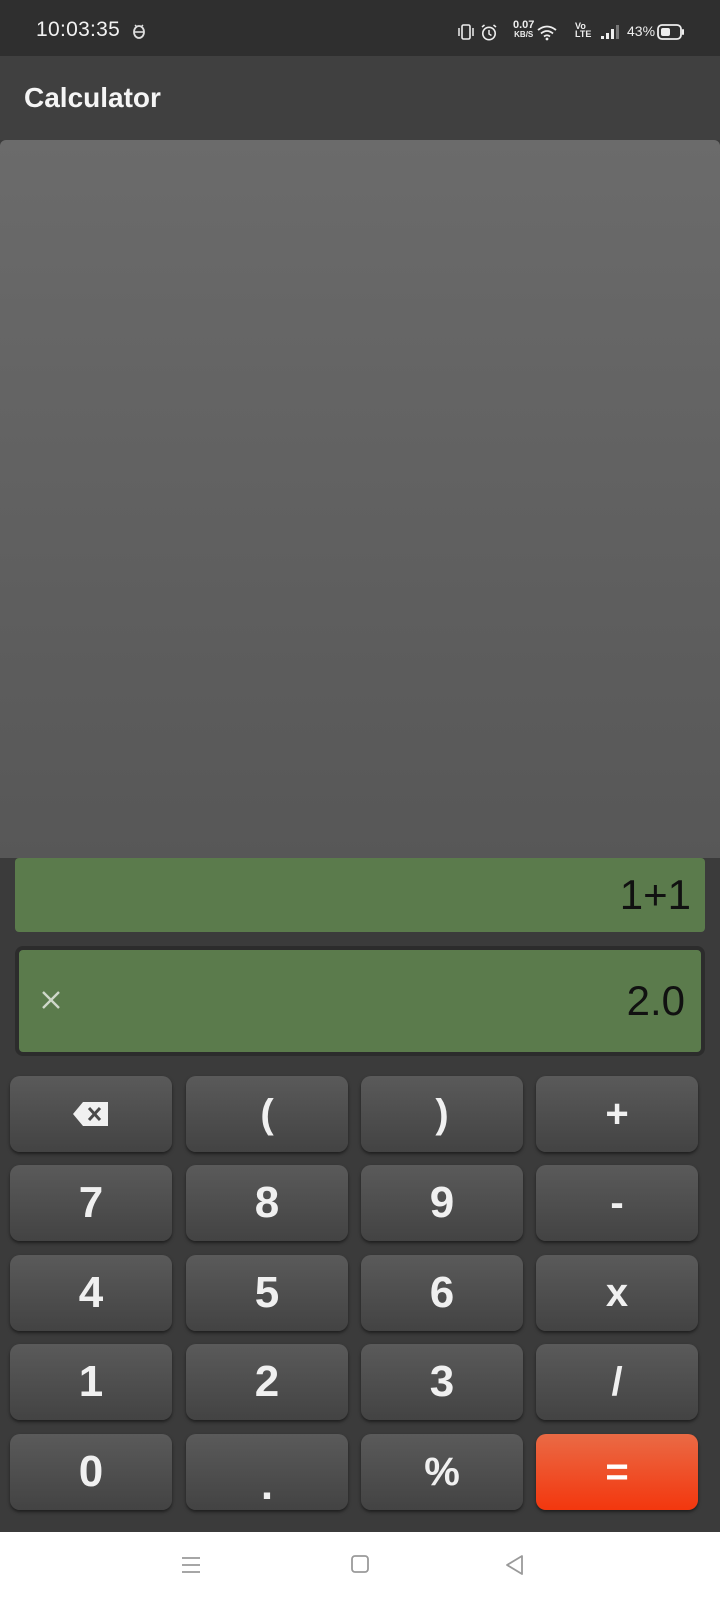 Image resolution: width=720 pixels, height=1600 pixels. Describe the element at coordinates (583, 34) in the screenshot. I see `volte-bottom: LTE` at that location.